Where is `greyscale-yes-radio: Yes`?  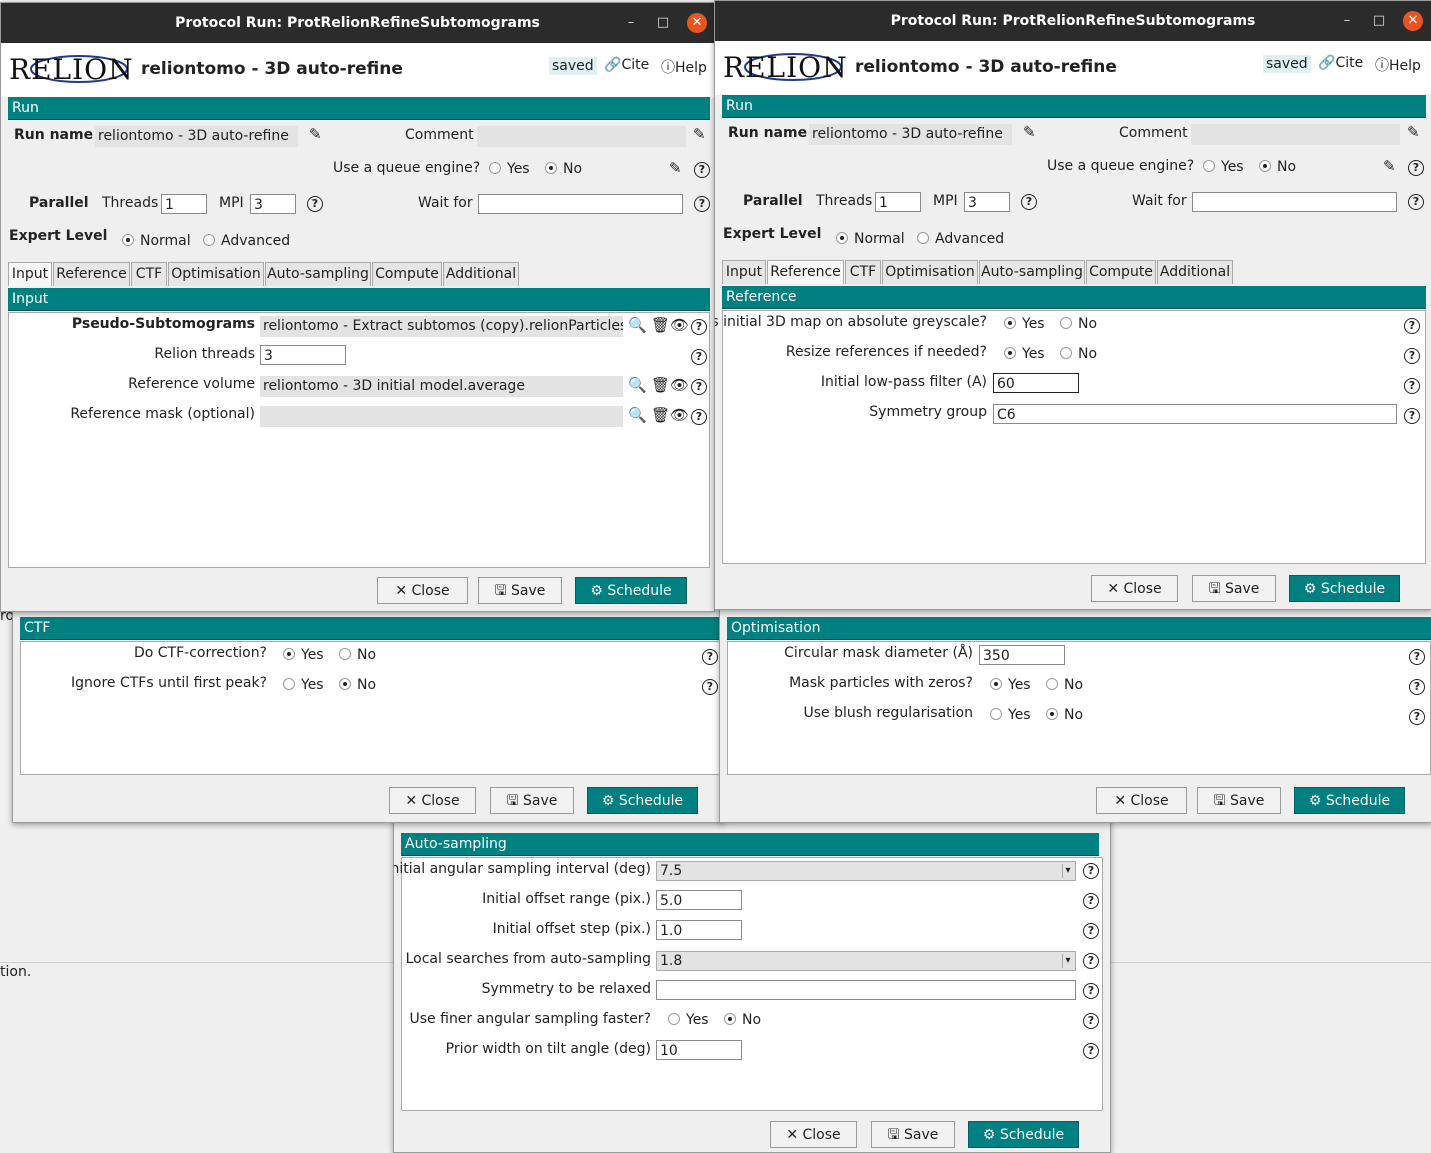
greyscale-yes-radio: Yes is located at coordinates (1024, 324).